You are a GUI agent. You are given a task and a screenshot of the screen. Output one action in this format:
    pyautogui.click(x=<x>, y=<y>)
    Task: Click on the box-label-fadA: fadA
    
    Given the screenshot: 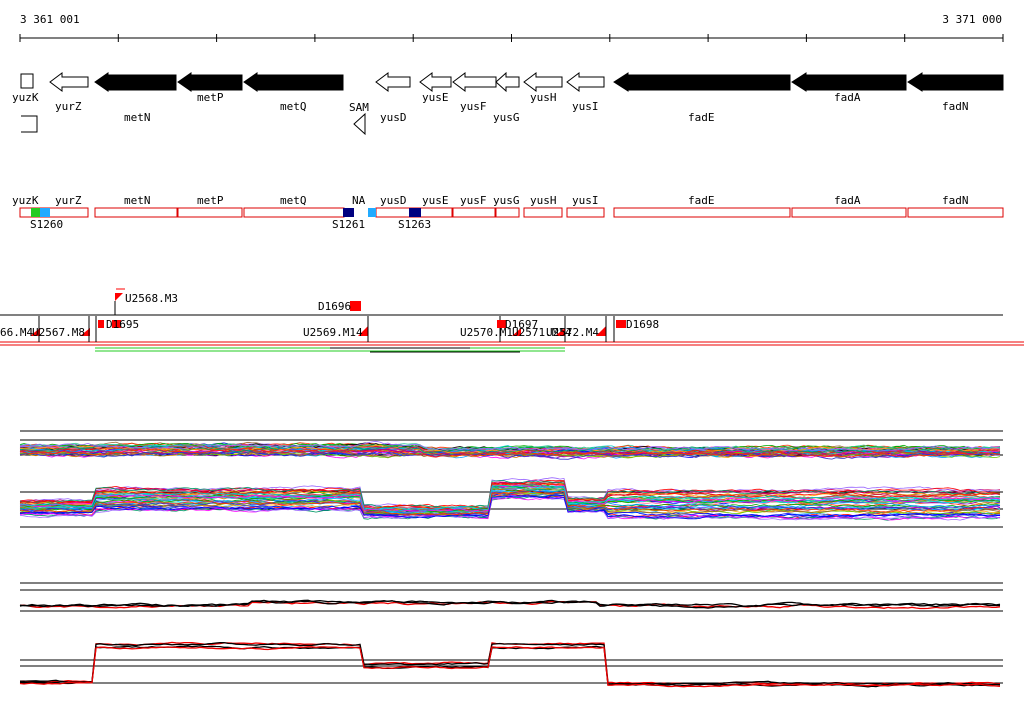 What is the action you would take?
    pyautogui.click(x=847, y=200)
    